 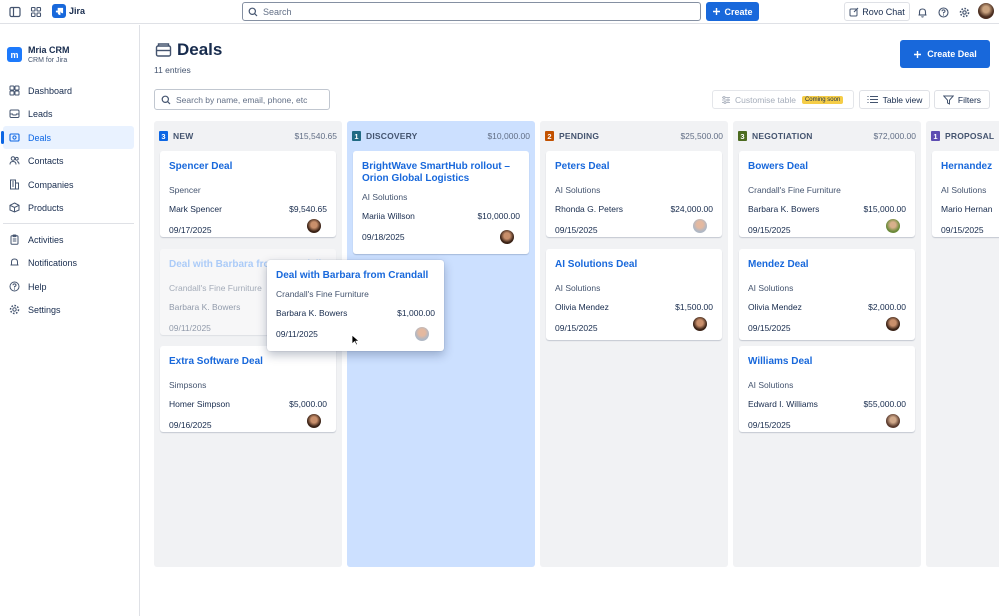 What do you see at coordinates (962, 99) in the screenshot?
I see `filters-button: Filters` at bounding box center [962, 99].